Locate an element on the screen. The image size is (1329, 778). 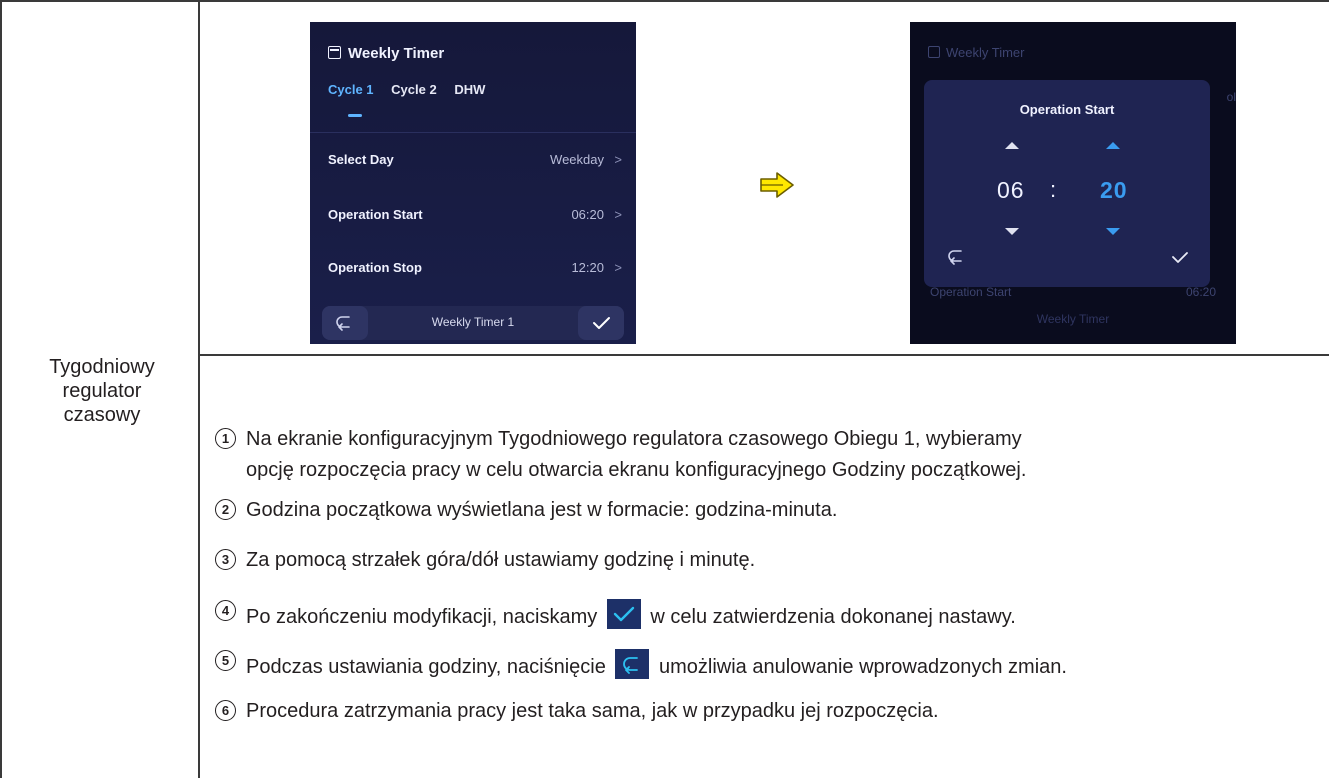
select-day-label: Select Day is located at coordinates (361, 159).